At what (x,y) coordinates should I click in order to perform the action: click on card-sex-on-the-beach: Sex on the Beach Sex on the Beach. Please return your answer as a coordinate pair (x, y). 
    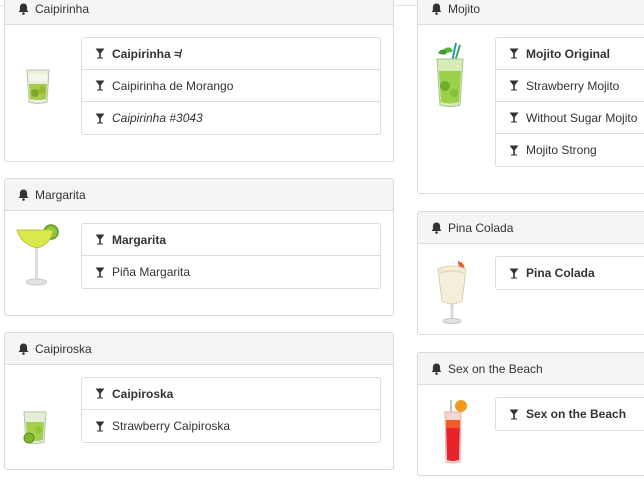
    Looking at the image, I should click on (530, 414).